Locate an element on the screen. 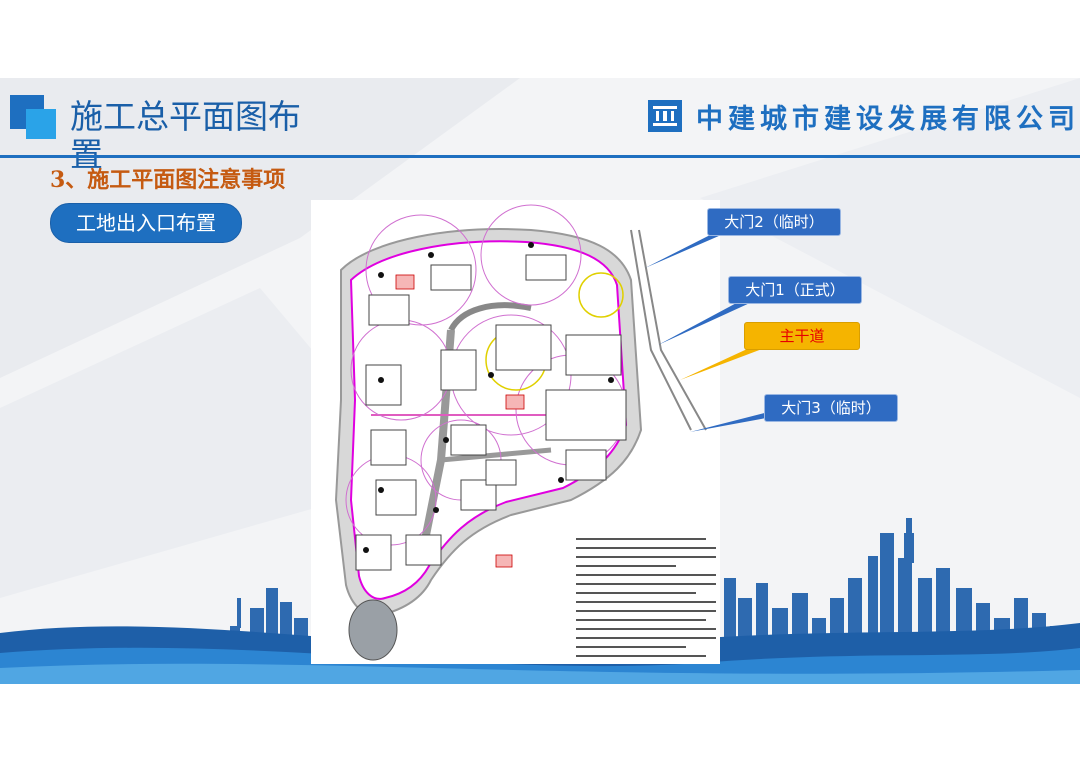 Image resolution: width=1080 pixels, height=764 pixels. title-decor-square-light is located at coordinates (41, 124).